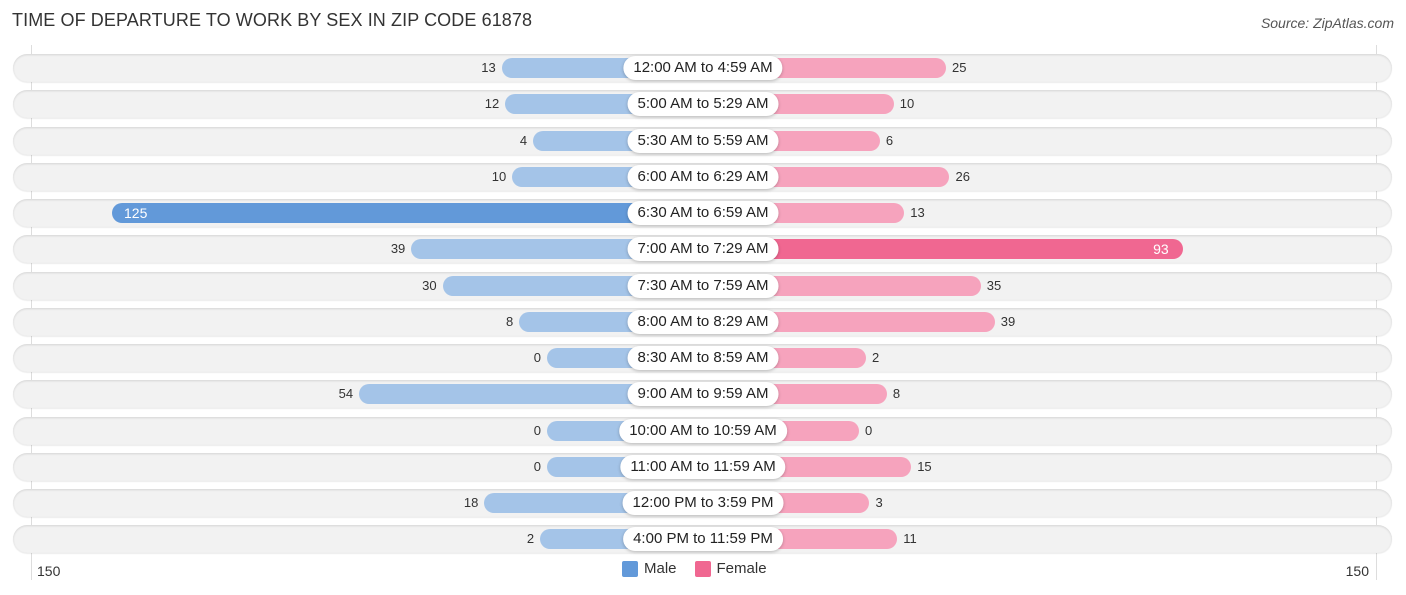 The image size is (1406, 595). I want to click on category-label: 6:00 AM to 6:29 AM, so click(703, 176).